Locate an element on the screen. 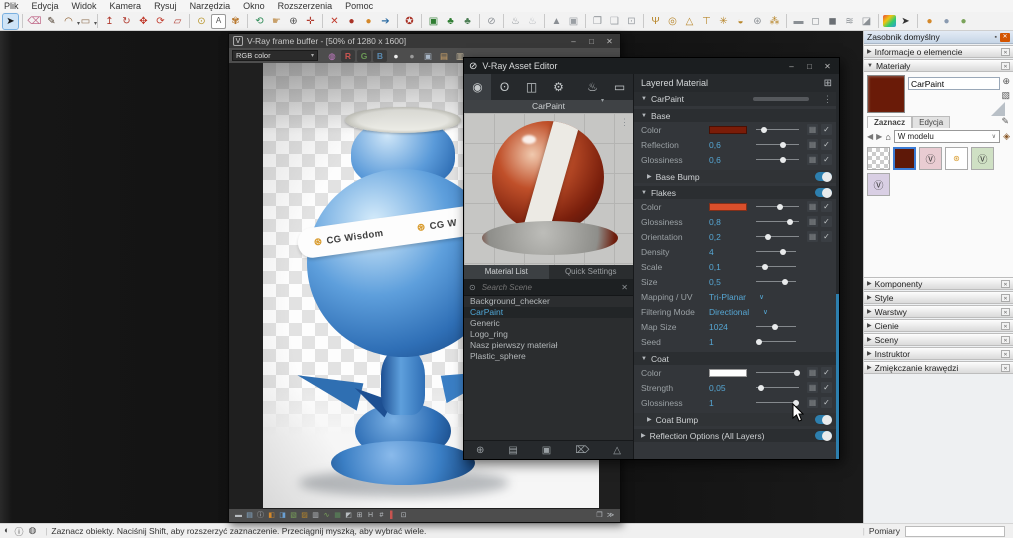  zoom-tool: ⊕ is located at coordinates (293, 21).